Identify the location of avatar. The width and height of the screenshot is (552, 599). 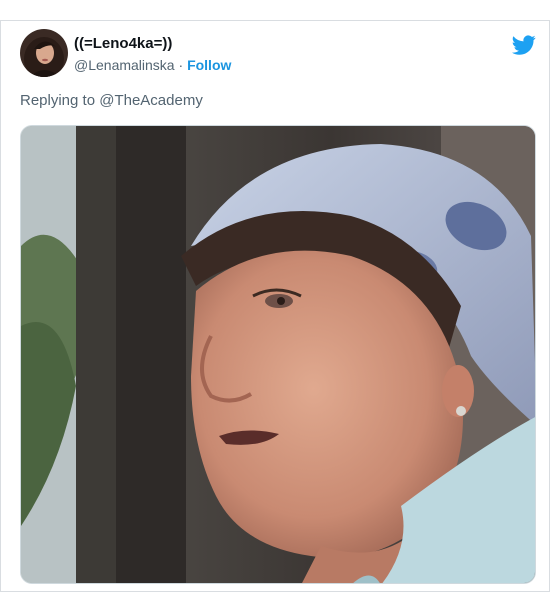
(44, 53).